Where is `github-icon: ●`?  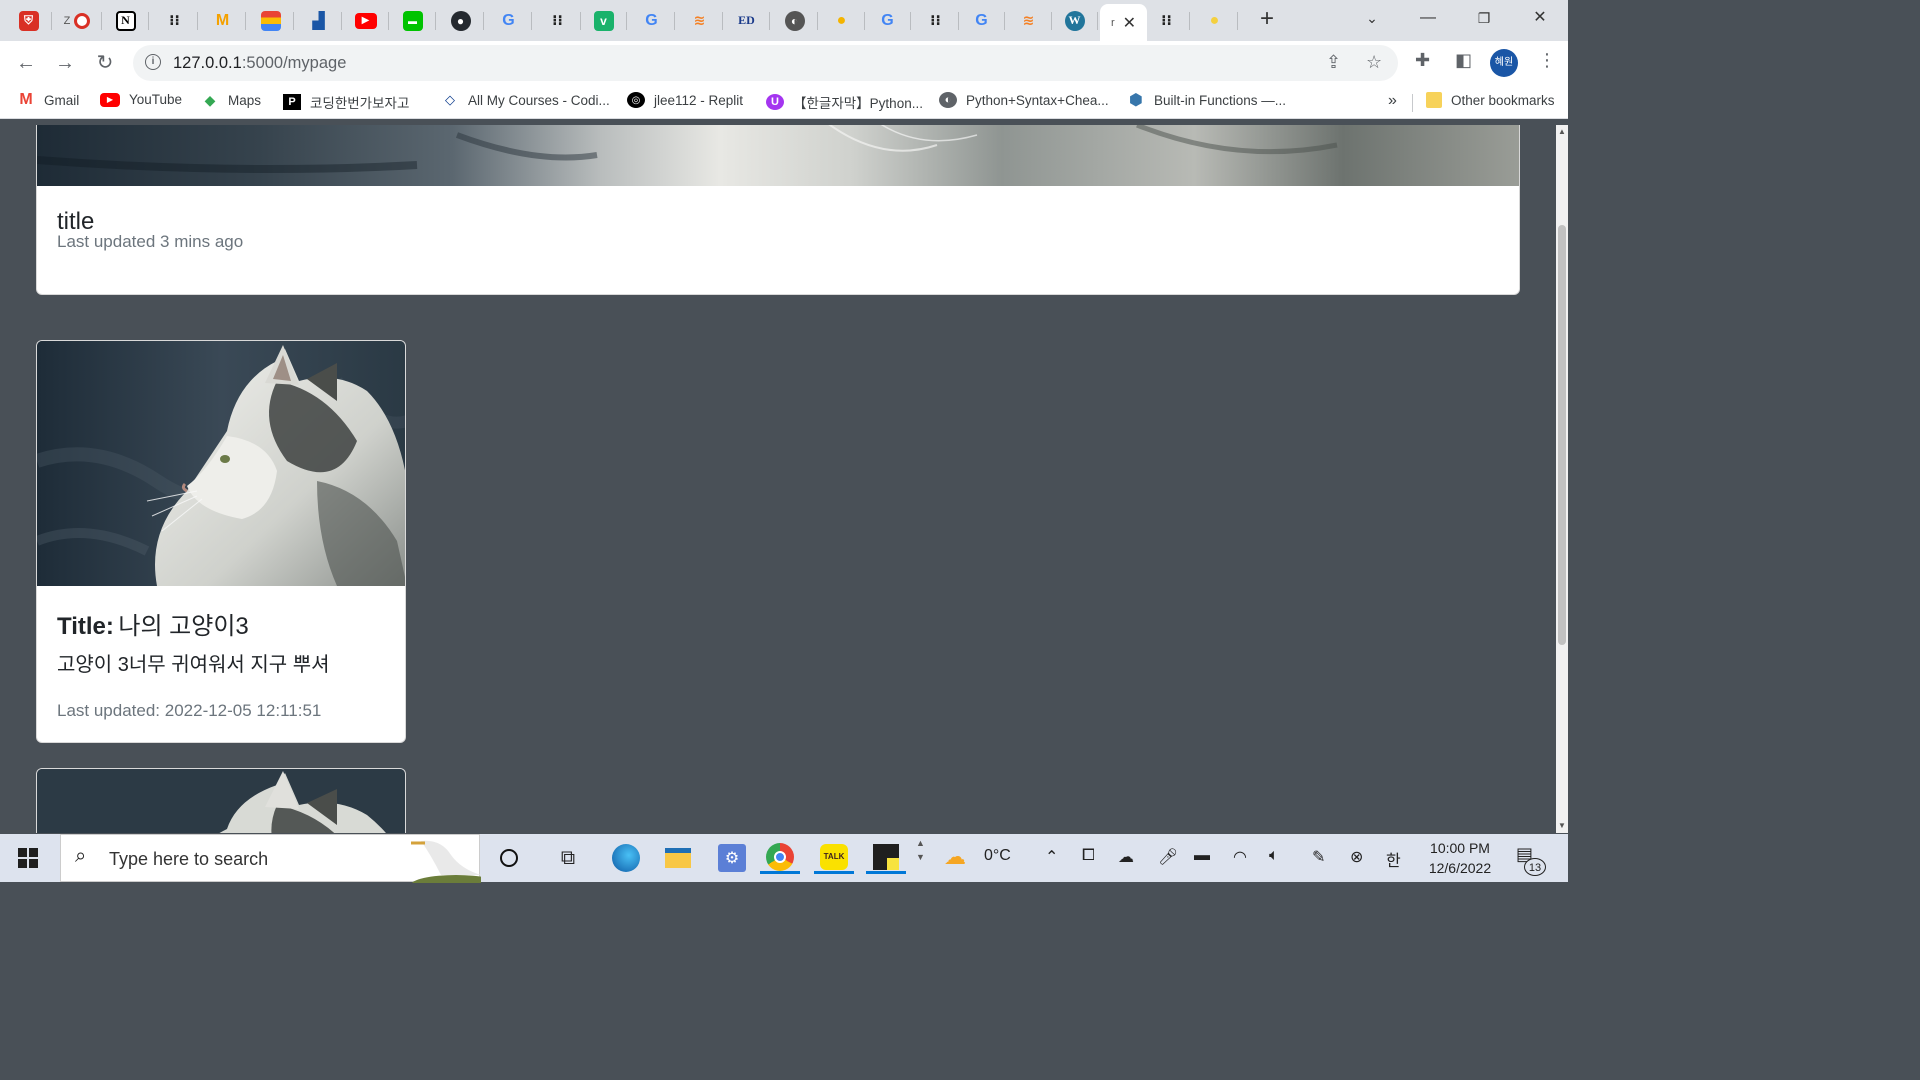 github-icon: ● is located at coordinates (460, 20).